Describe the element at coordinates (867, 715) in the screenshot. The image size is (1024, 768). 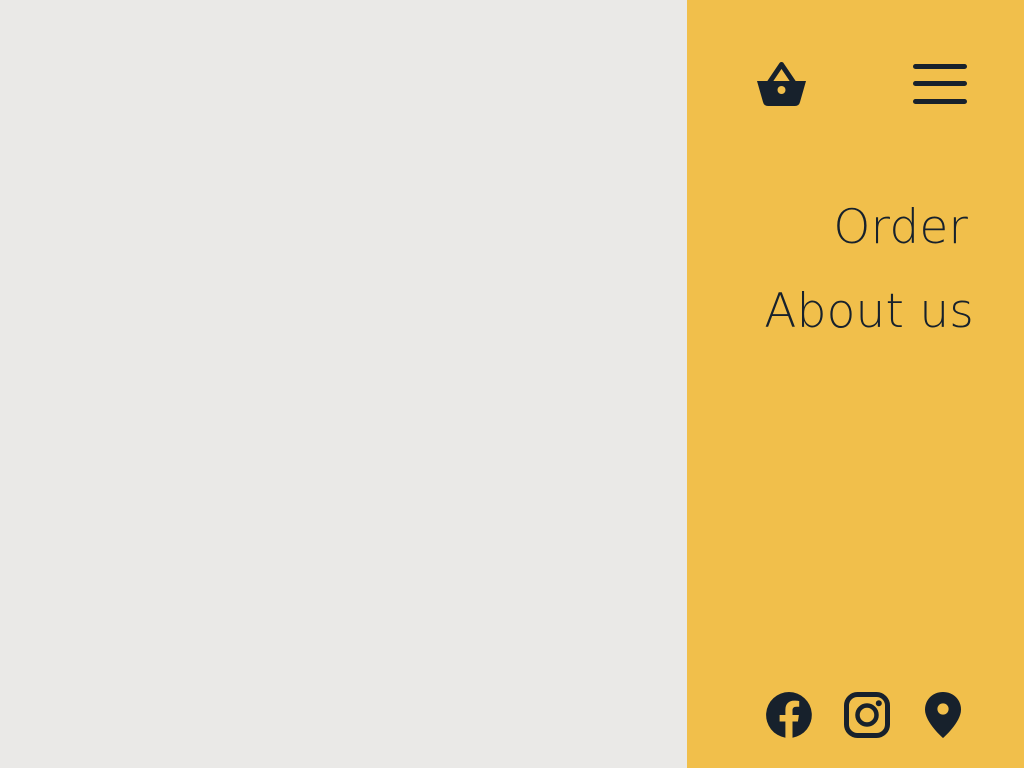
I see `instagram-icon` at that location.